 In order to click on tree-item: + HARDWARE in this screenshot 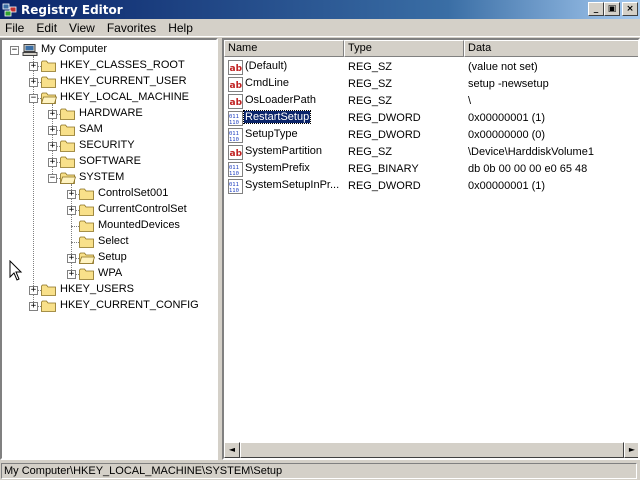, I will do `click(109, 114)`.